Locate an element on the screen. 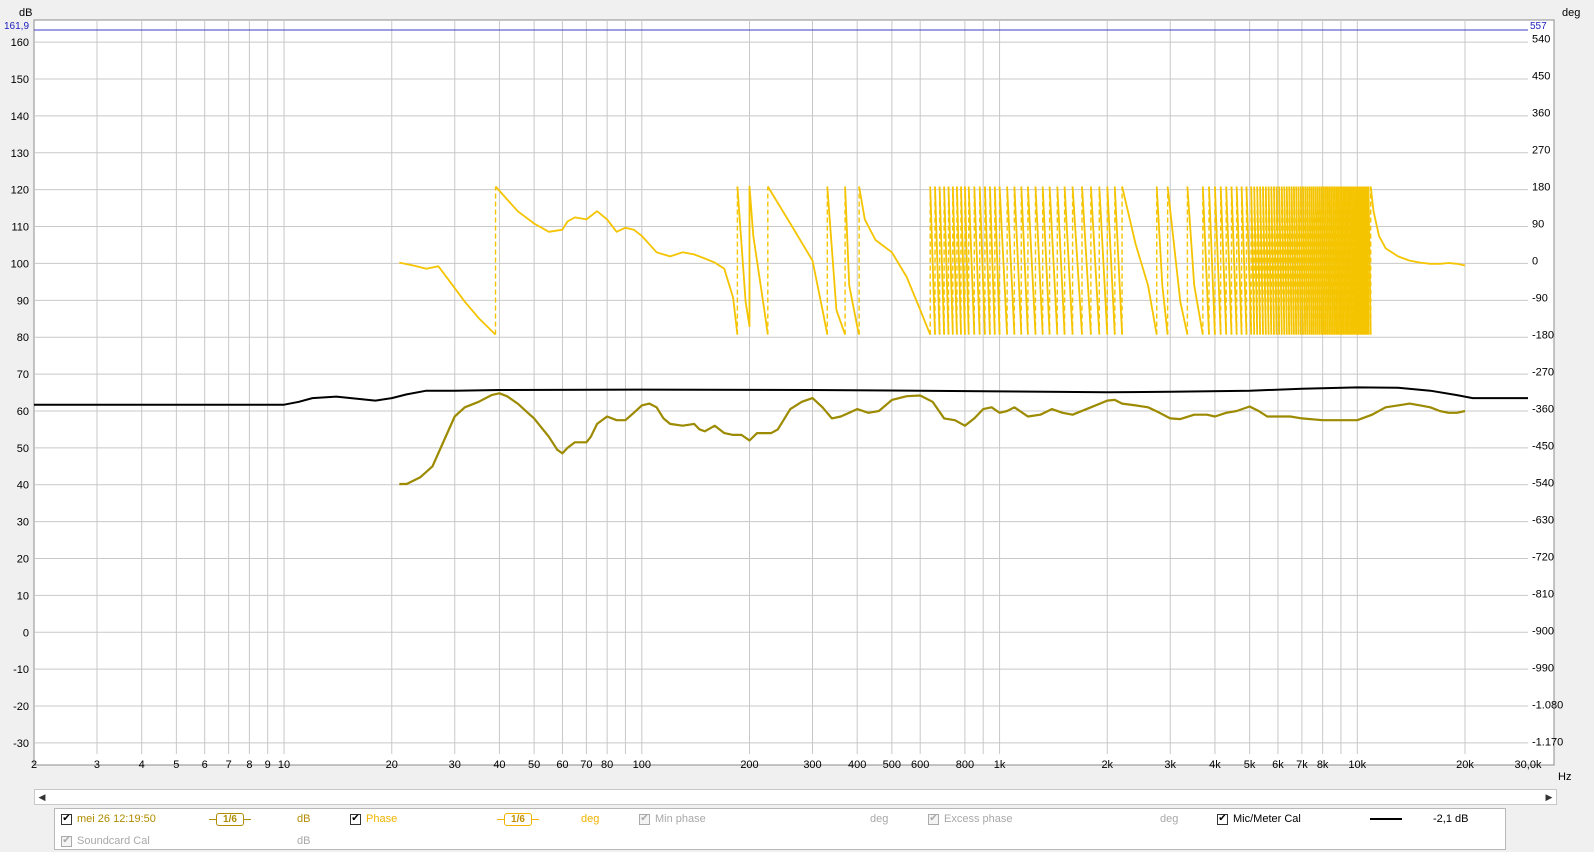  y-right-tick-label: 540 is located at coordinates (1541, 40).